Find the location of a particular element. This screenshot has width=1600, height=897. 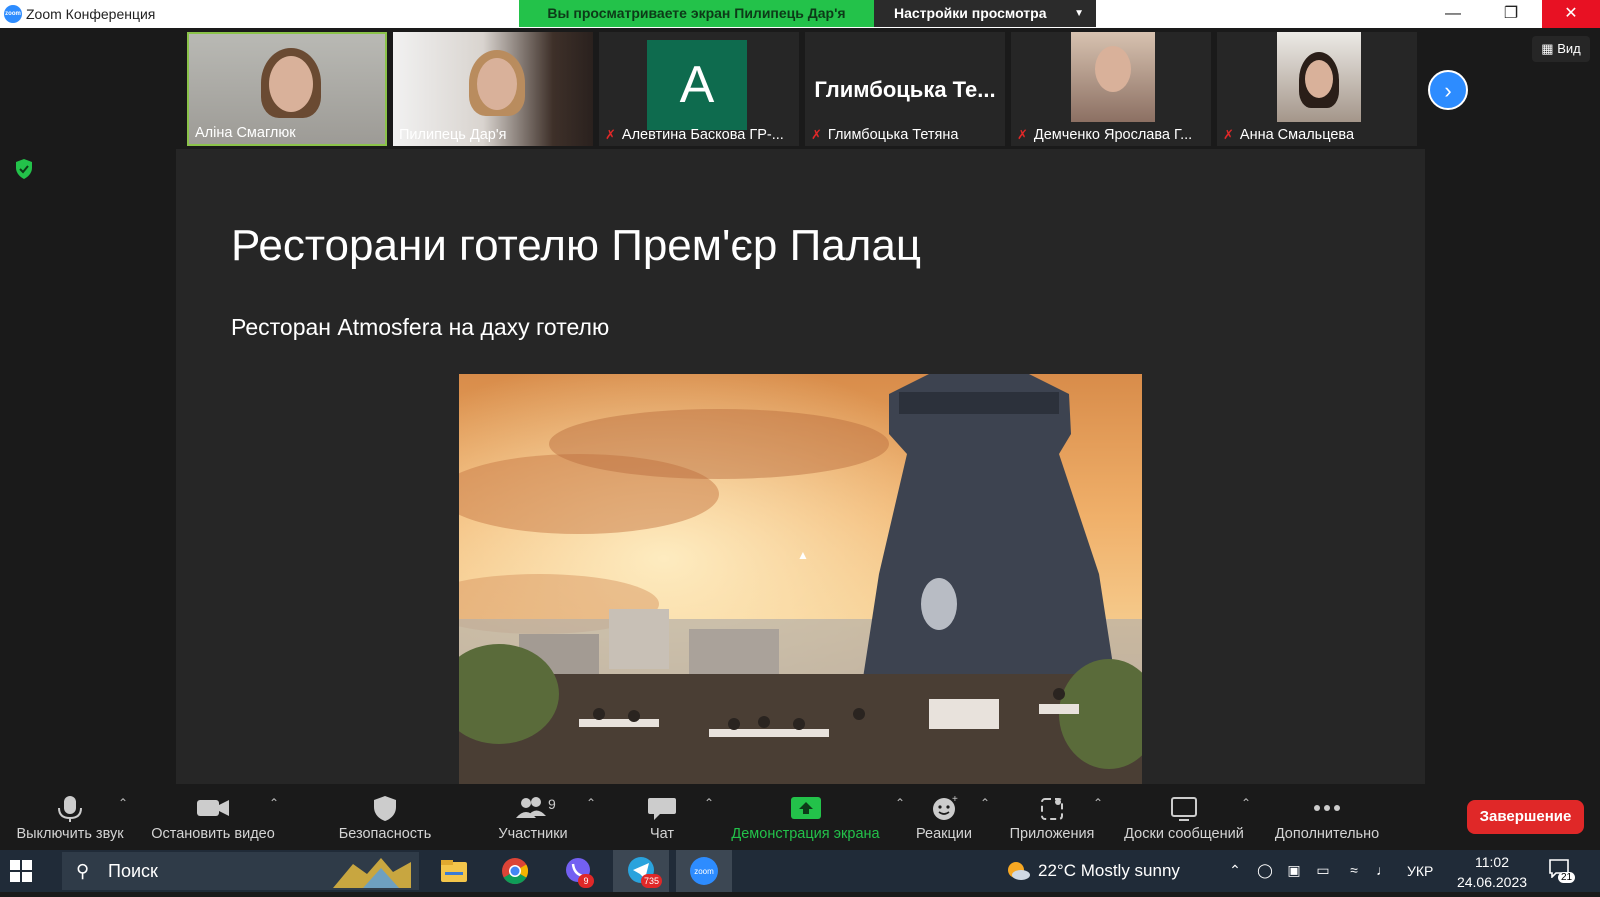

reactions-button: + ⌃ Реакции is located at coordinates (947, 817).